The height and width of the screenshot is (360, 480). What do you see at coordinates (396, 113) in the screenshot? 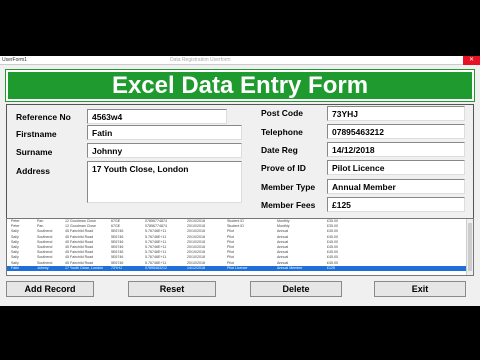
I see `post-code-field: 73YHJ` at bounding box center [396, 113].